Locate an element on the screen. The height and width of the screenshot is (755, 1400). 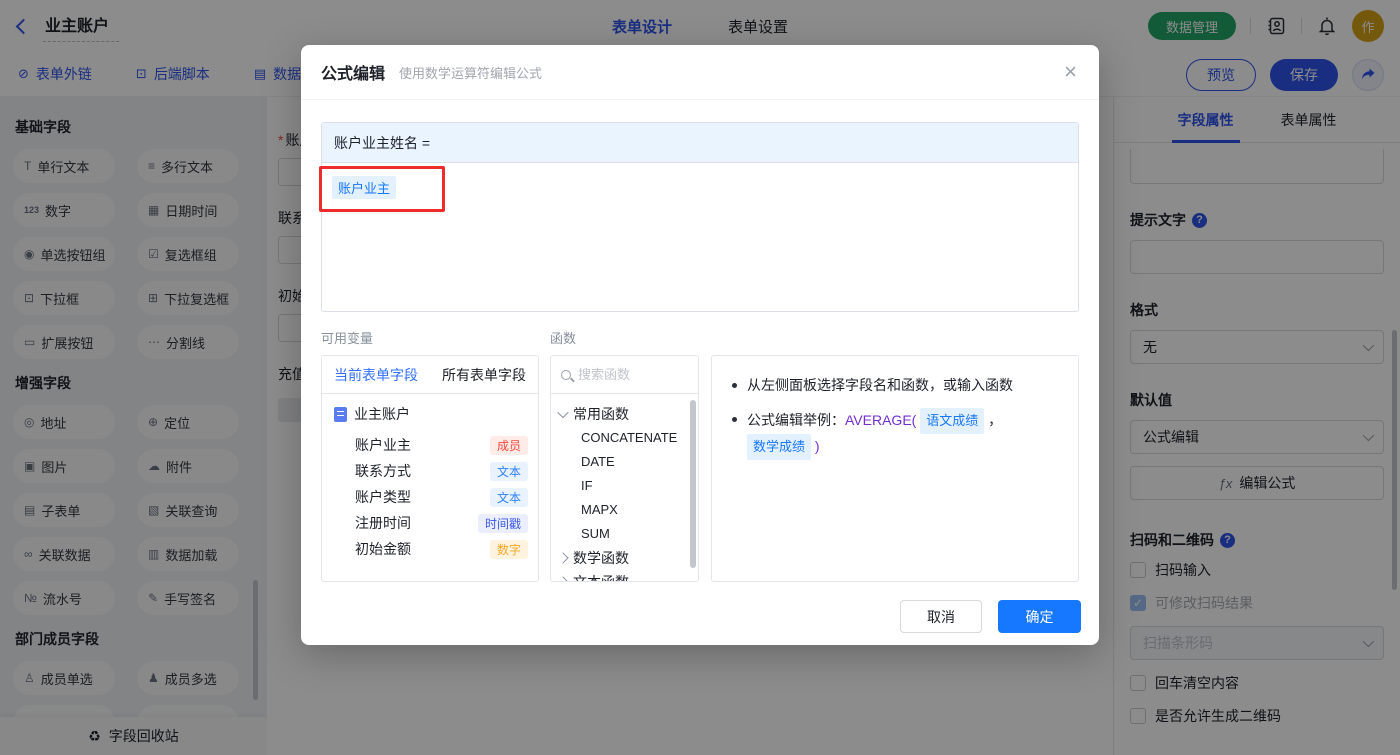
type-badge: 成员 is located at coordinates (508, 445).